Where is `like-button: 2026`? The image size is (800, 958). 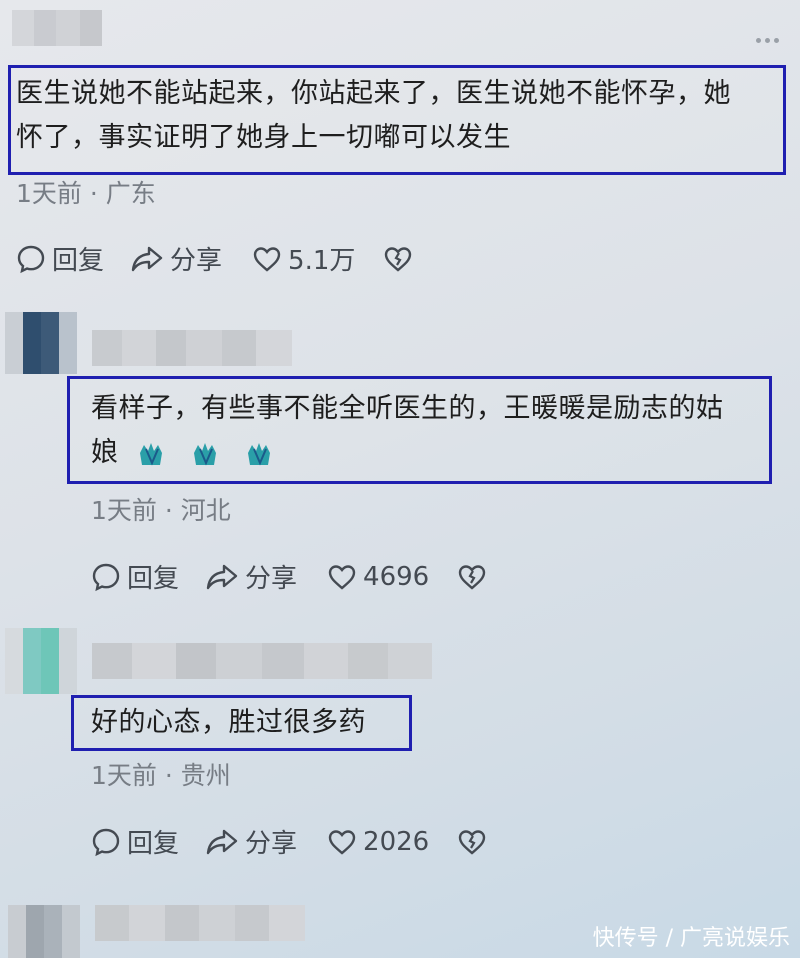
like-button: 2026 is located at coordinates (378, 842).